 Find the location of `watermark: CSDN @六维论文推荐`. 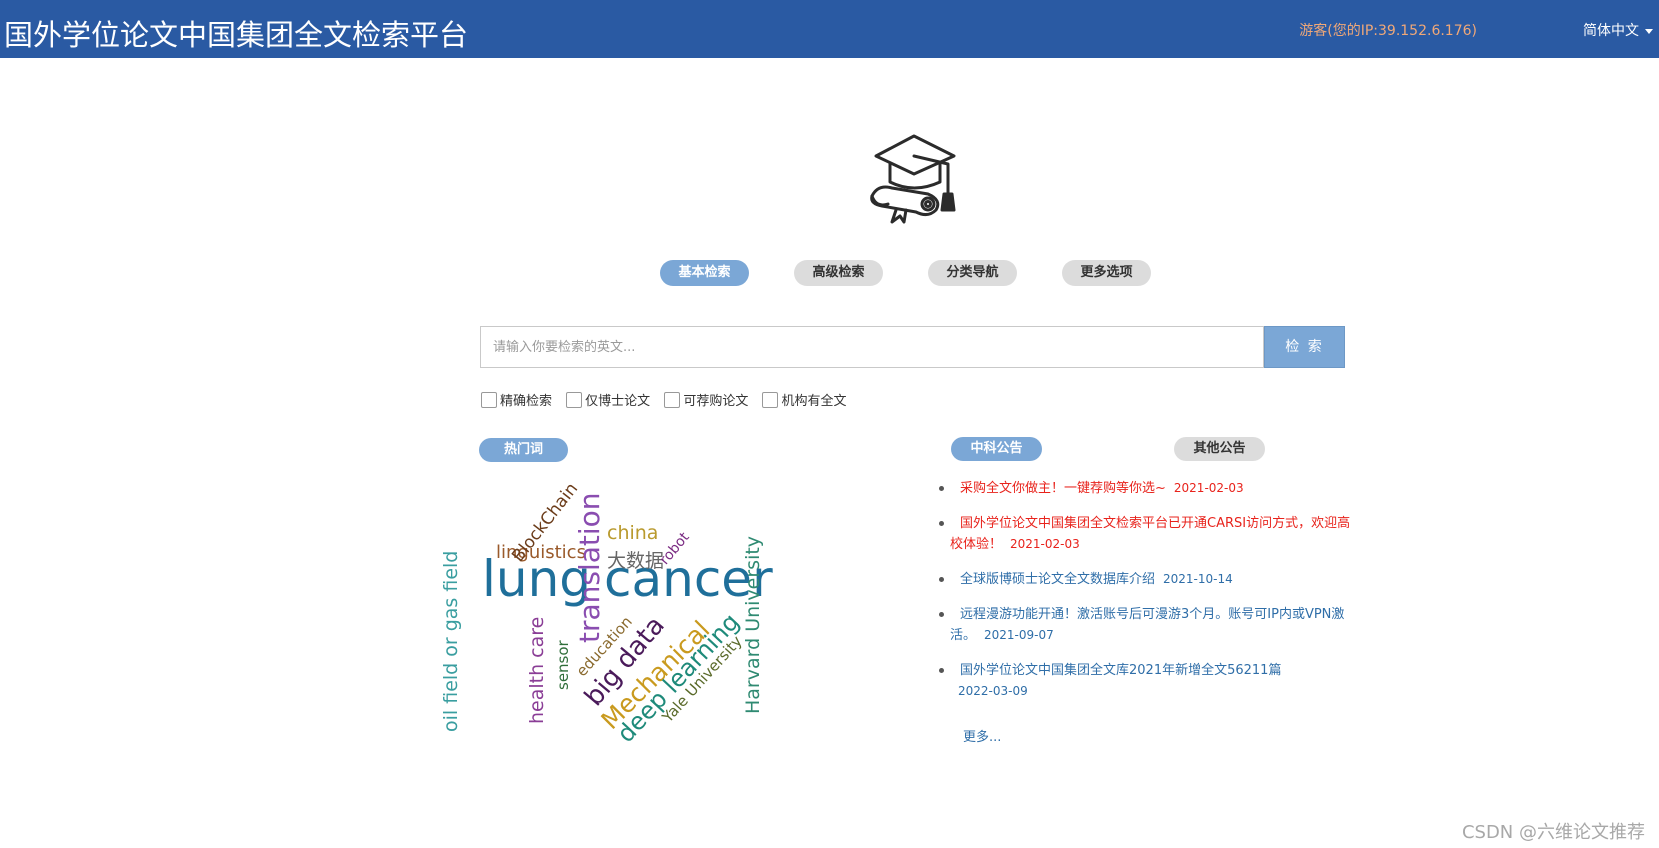

watermark: CSDN @六维论文推荐 is located at coordinates (1553, 832).